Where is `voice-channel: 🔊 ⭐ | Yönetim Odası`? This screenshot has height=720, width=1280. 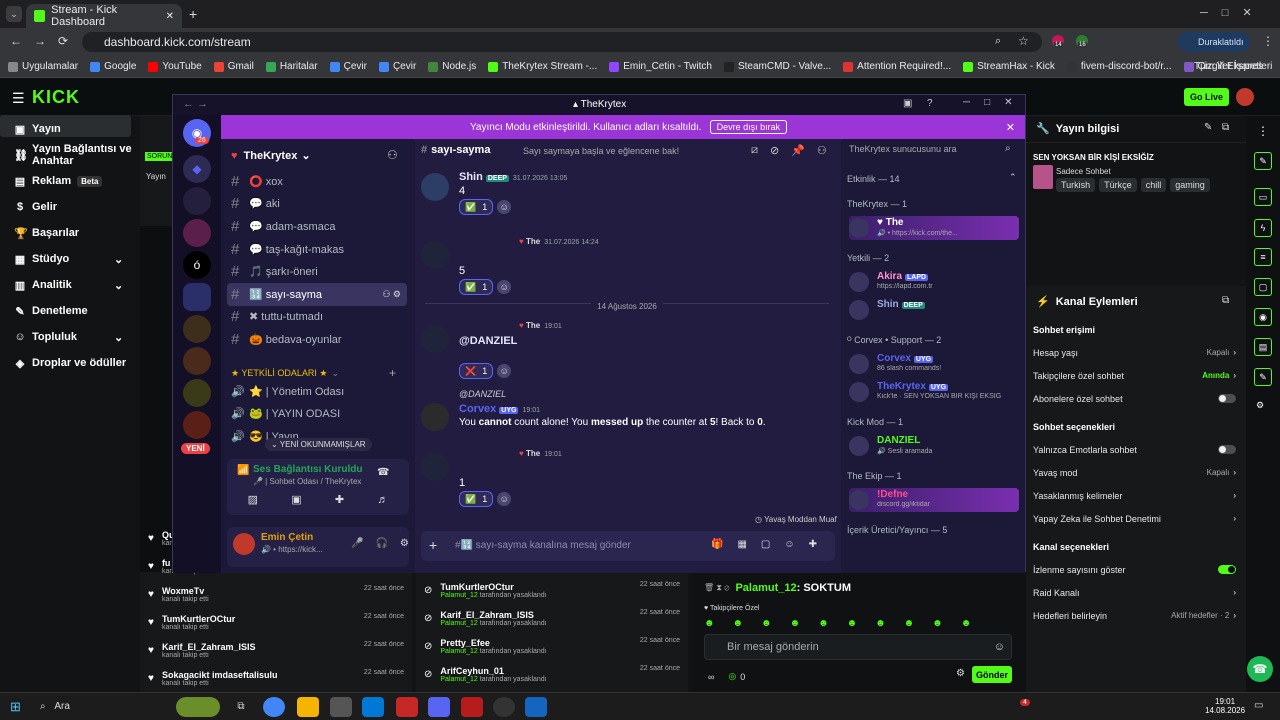
voice-channel: 🔊 ⭐ | Yönetim Odası is located at coordinates (318, 391).